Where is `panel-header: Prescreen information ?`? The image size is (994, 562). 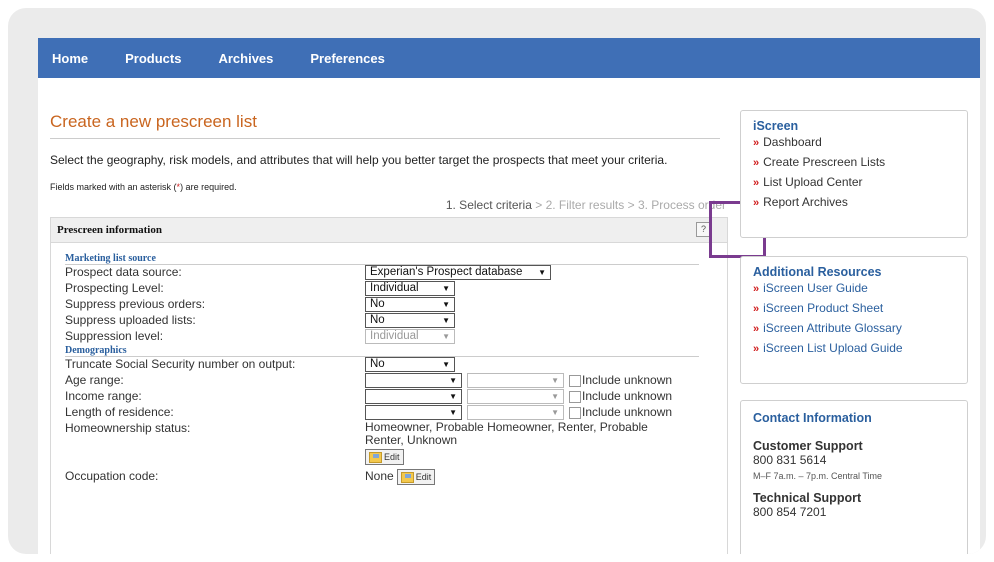
panel-header: Prescreen information ? is located at coordinates (389, 230).